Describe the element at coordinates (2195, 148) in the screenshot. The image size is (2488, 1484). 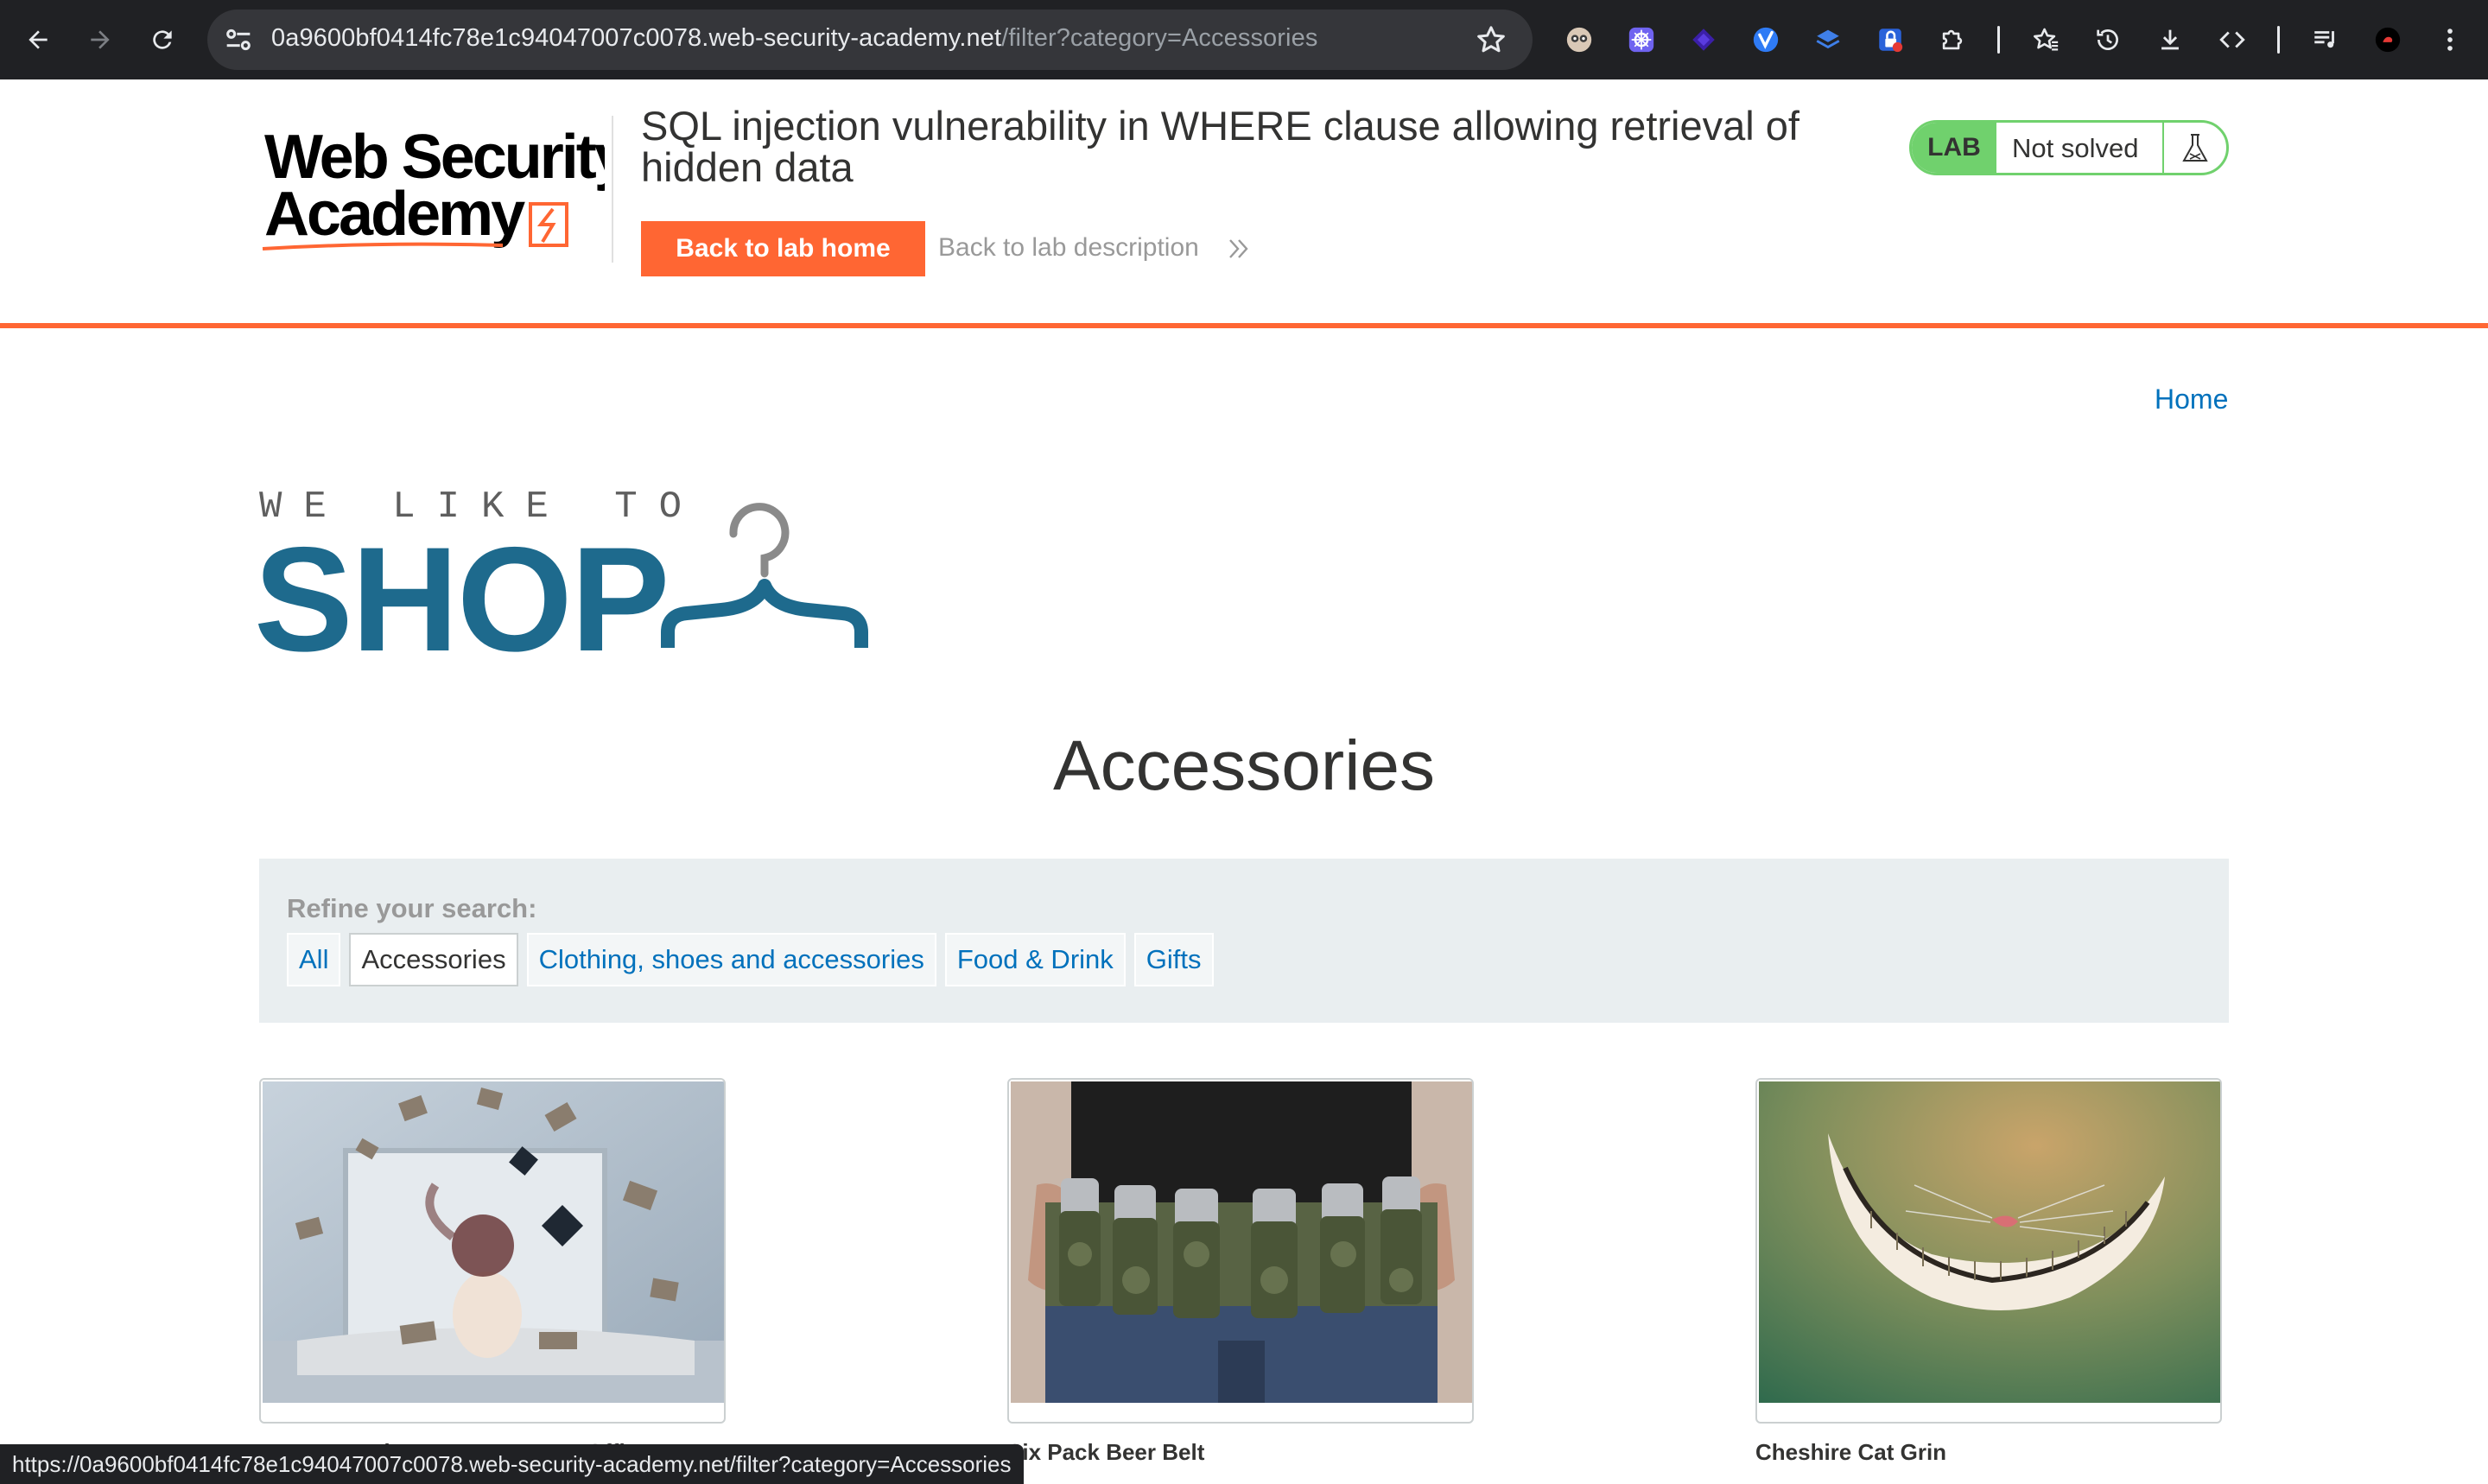
I see `flask-icon` at that location.